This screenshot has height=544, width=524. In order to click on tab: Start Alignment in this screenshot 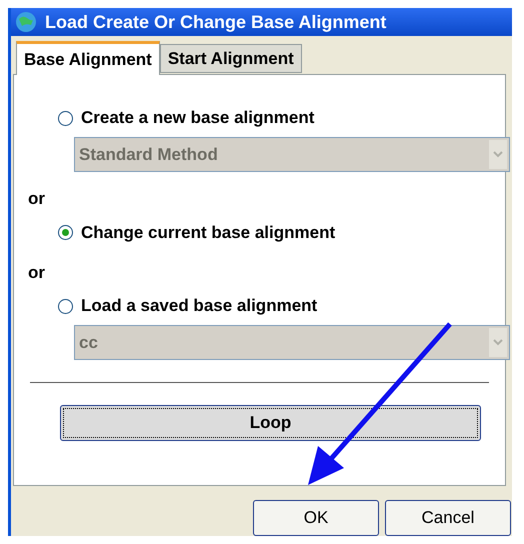, I will do `click(231, 58)`.